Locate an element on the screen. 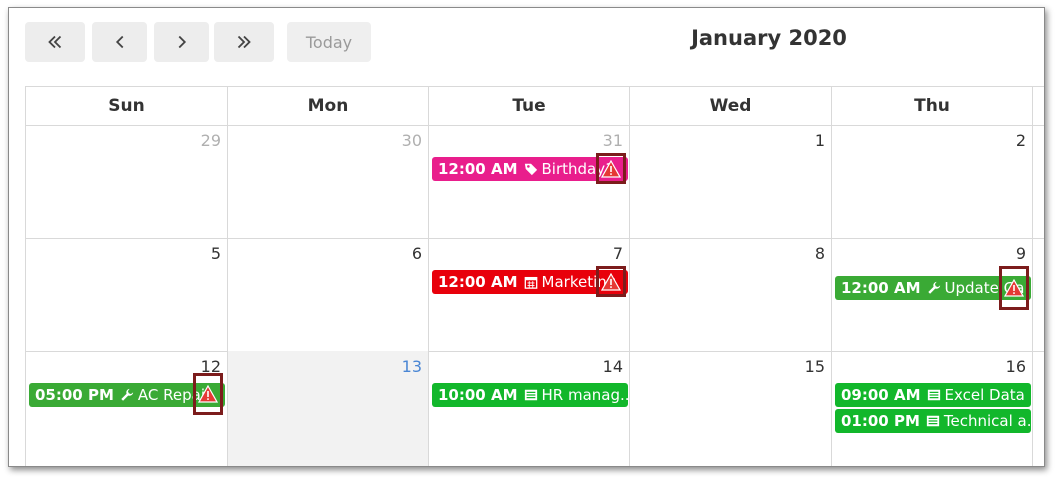 Image resolution: width=1062 pixels, height=477 pixels. day-cell: 30 is located at coordinates (327, 181).